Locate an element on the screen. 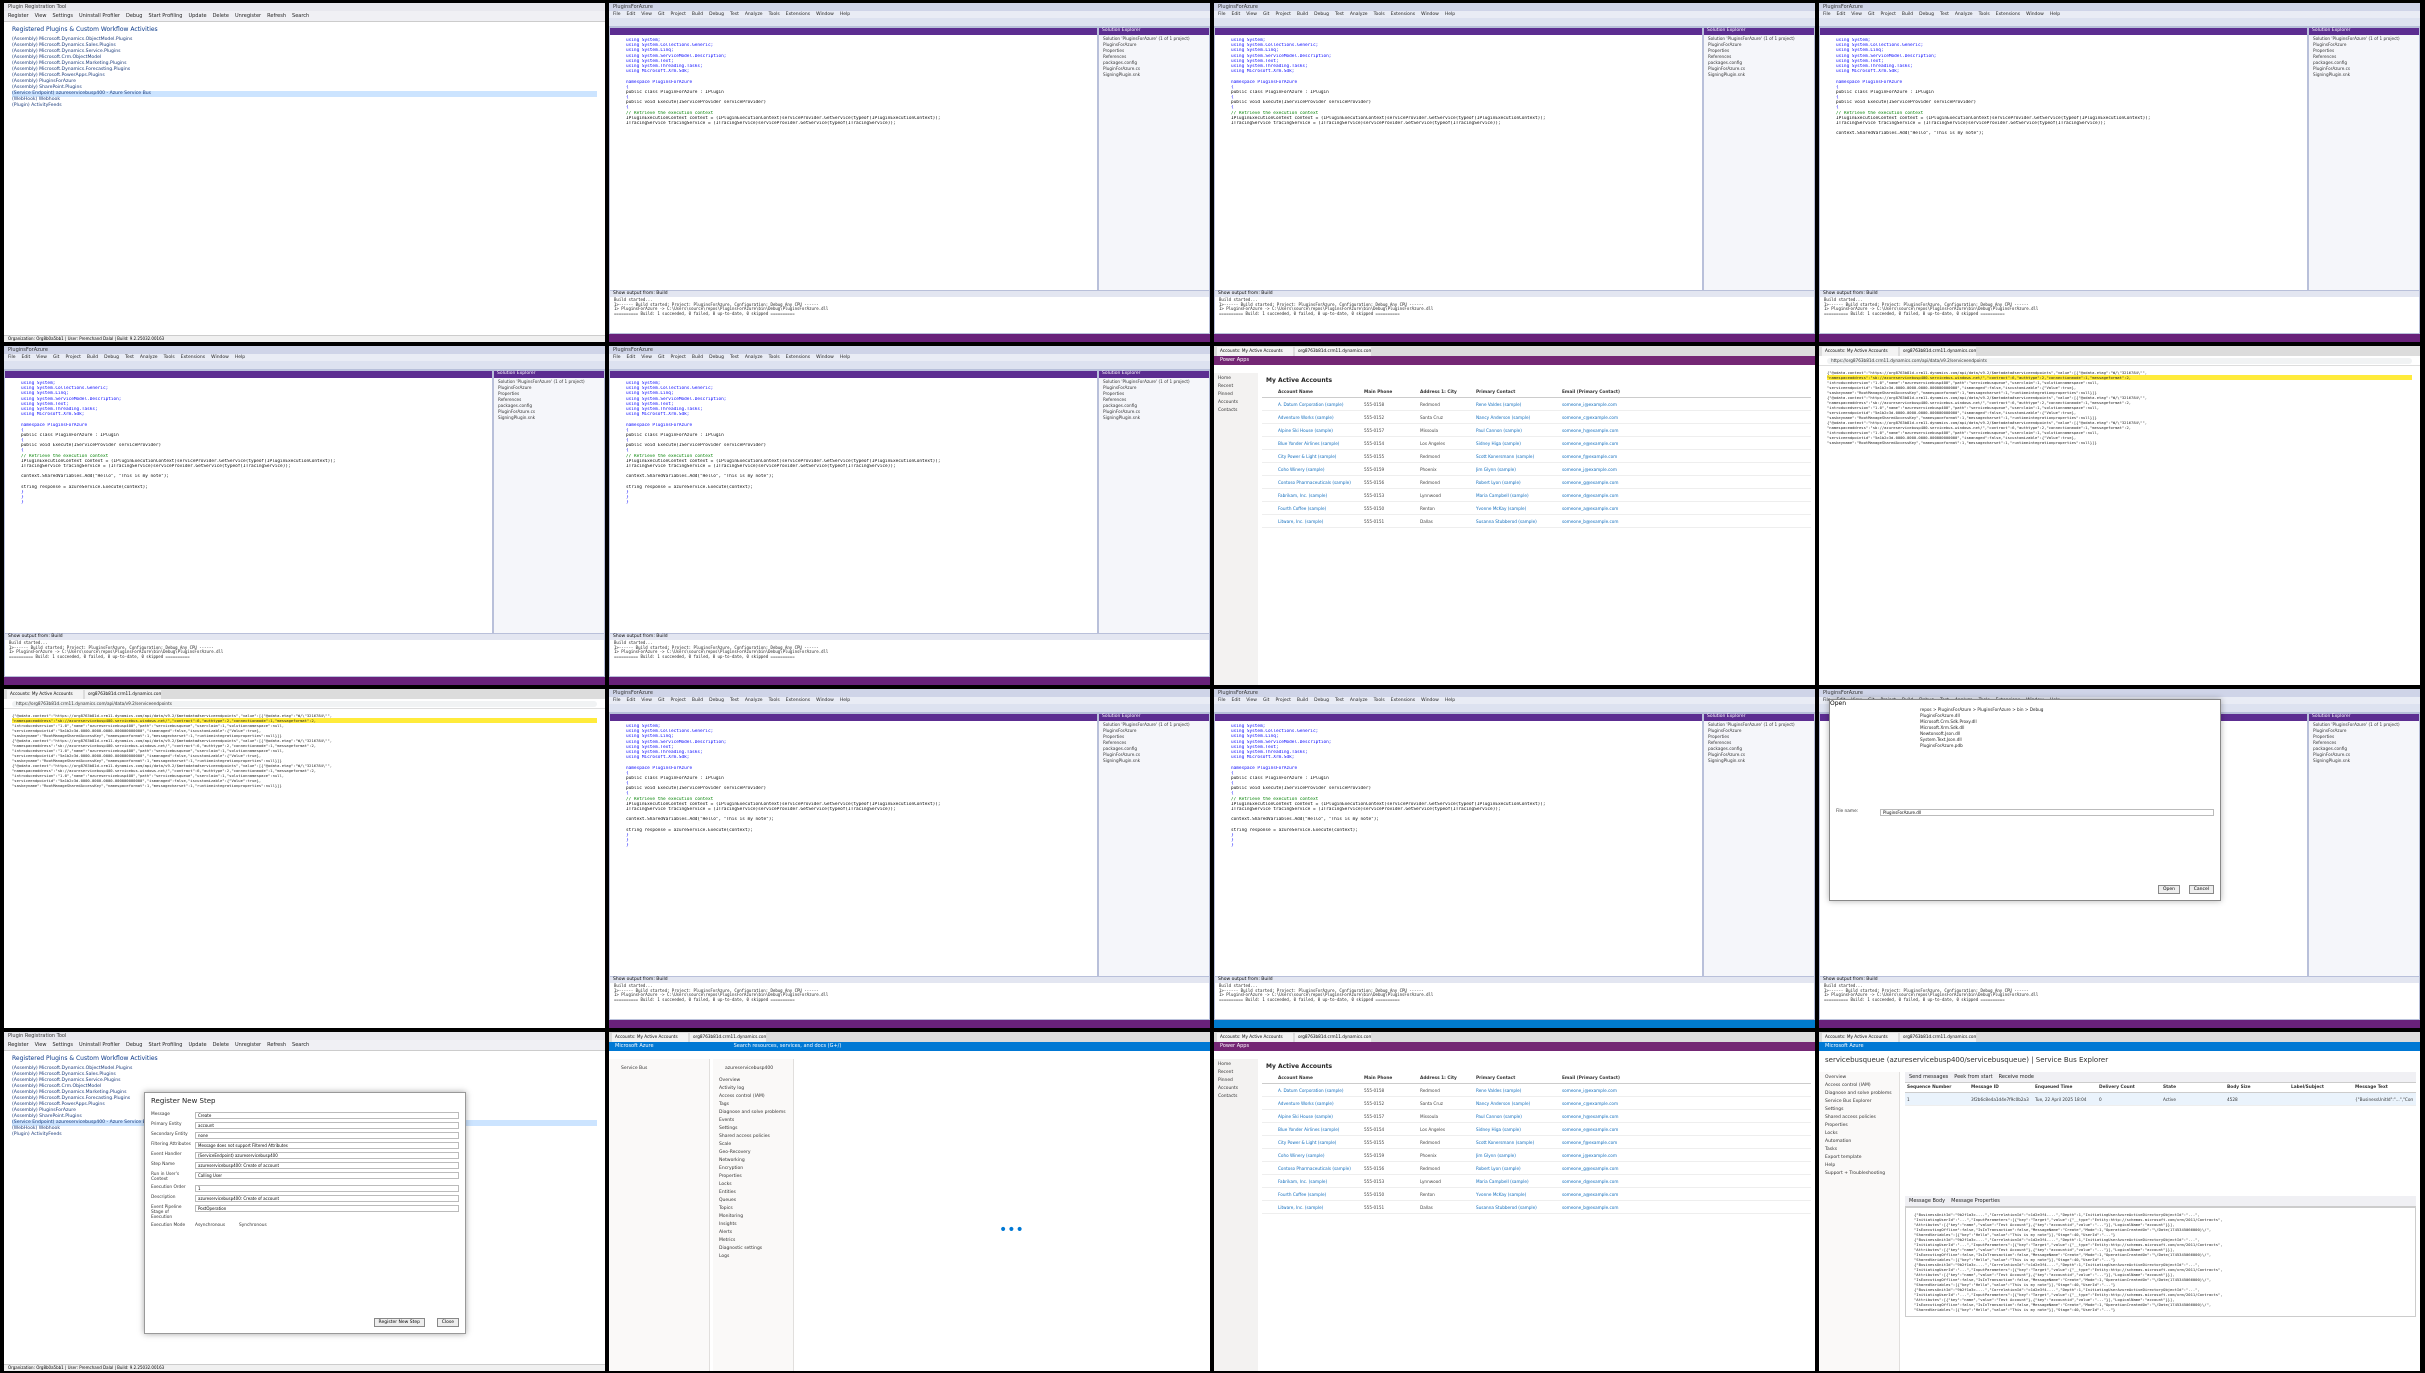 The width and height of the screenshot is (2425, 1373). ribbon-button: Refresh is located at coordinates (276, 1045).